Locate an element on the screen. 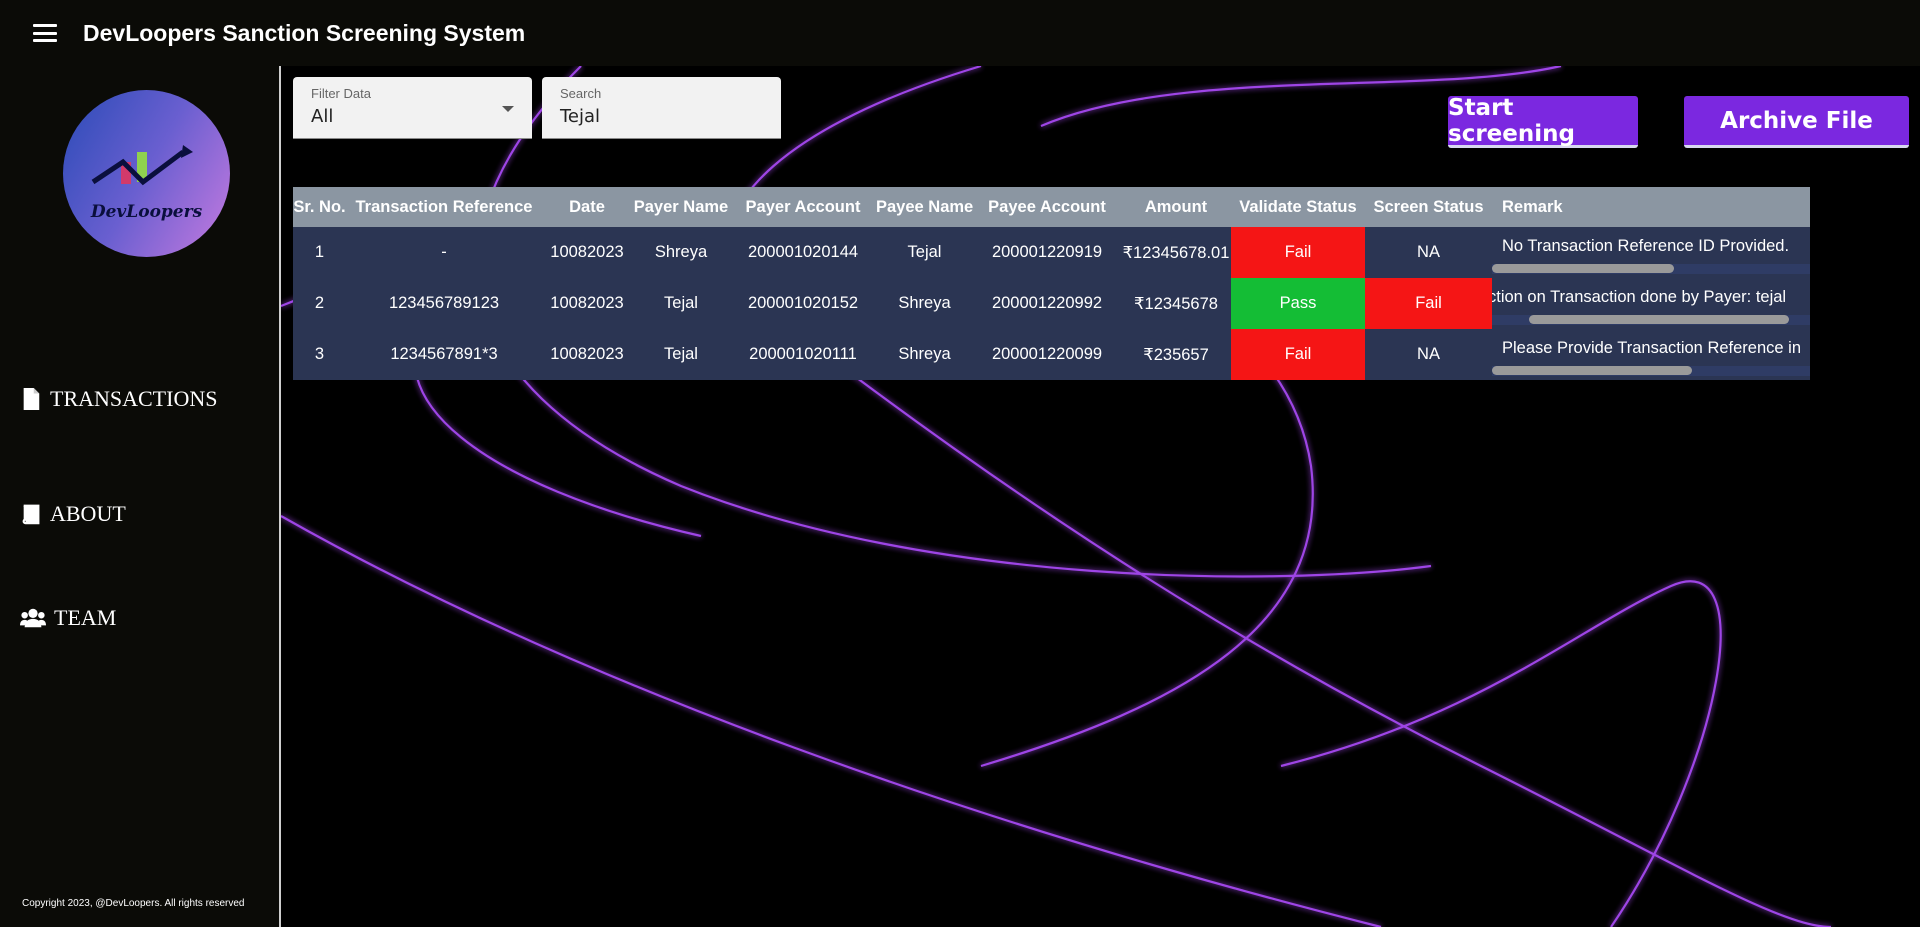 The height and width of the screenshot is (927, 1920). column-header: Payee Account is located at coordinates (1047, 207).